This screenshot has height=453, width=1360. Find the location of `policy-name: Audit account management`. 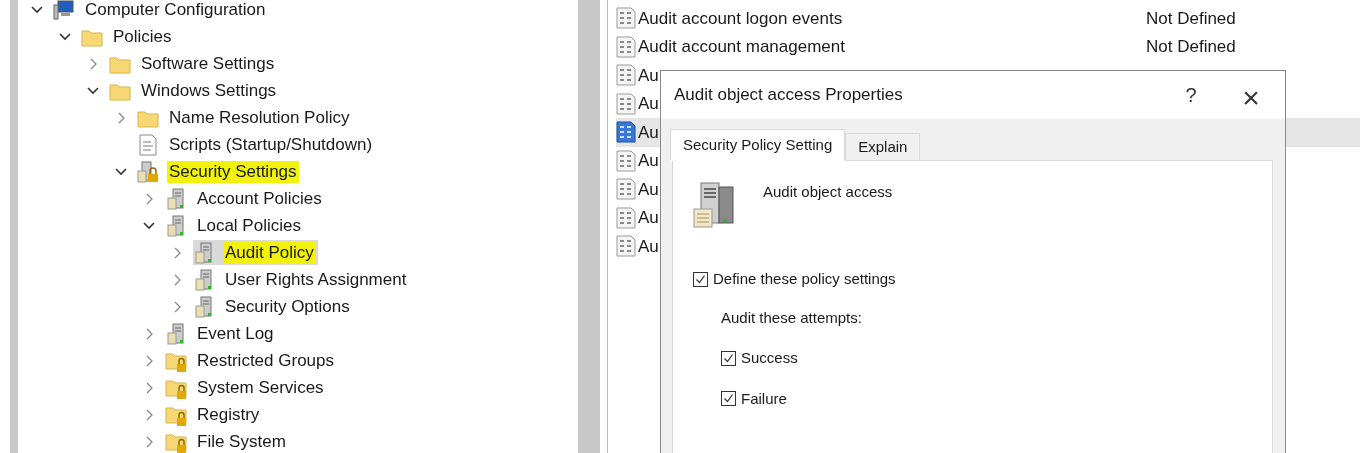

policy-name: Audit account management is located at coordinates (741, 47).